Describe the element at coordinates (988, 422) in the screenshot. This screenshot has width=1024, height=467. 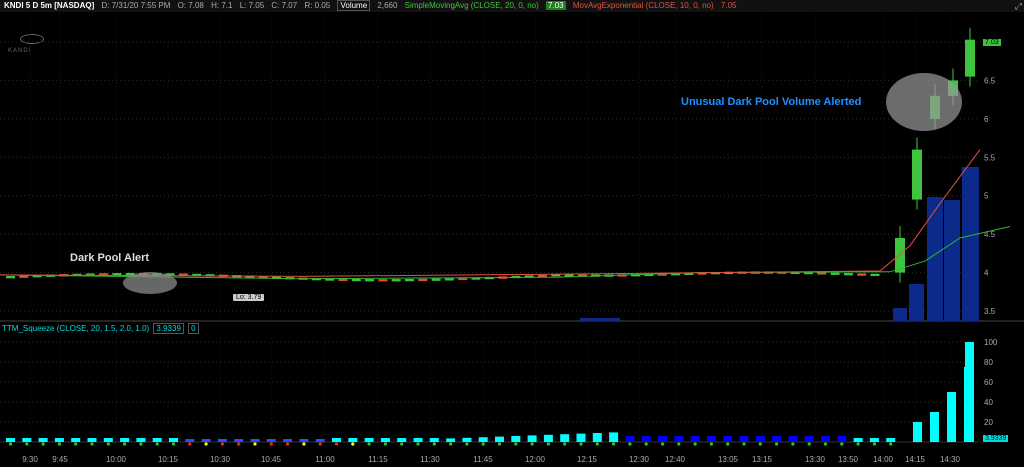
I see `squeeze-axis-label: 20` at that location.